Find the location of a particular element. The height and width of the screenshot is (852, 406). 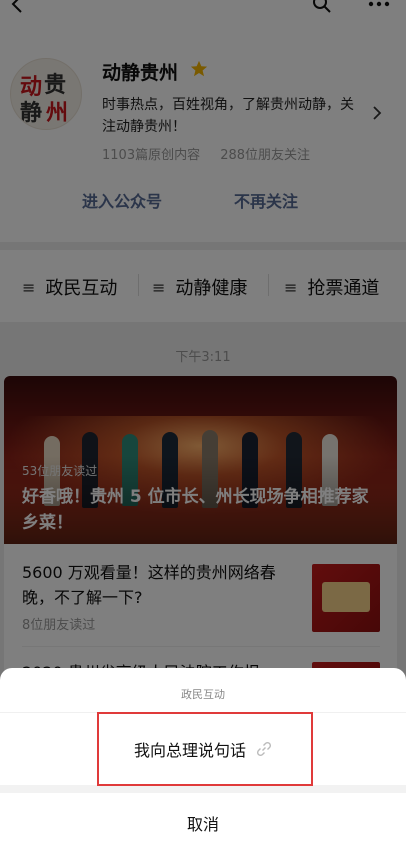

sheet-gap is located at coordinates (203, 789).